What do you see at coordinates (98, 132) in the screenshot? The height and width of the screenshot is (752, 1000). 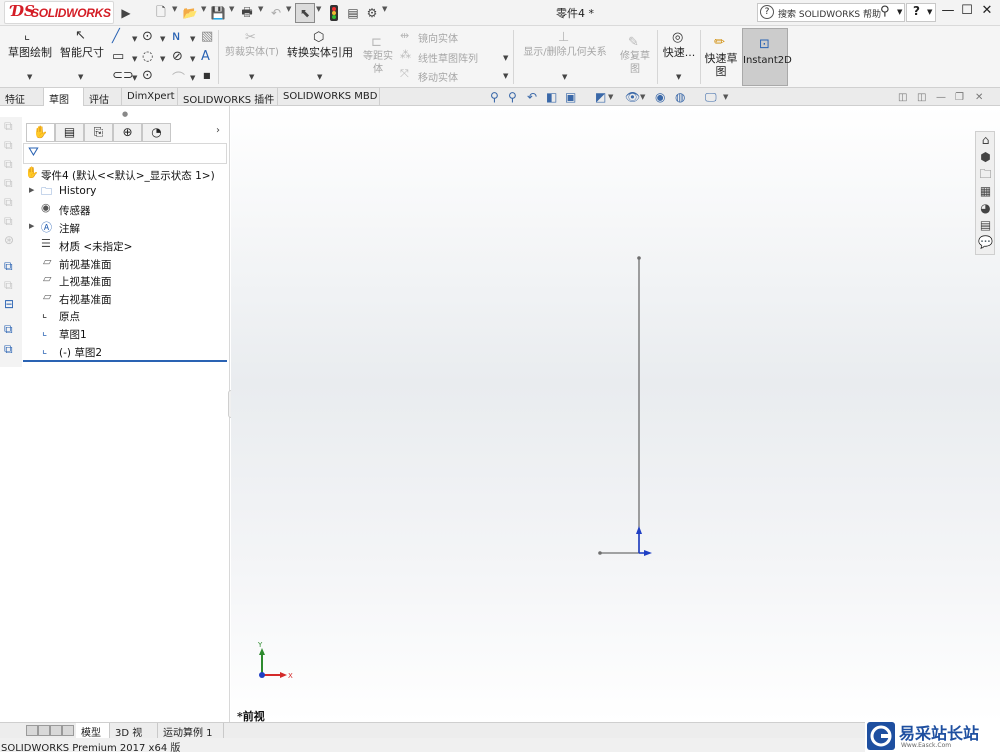 I see `configuration-manager-tab-icon: ⎘` at bounding box center [98, 132].